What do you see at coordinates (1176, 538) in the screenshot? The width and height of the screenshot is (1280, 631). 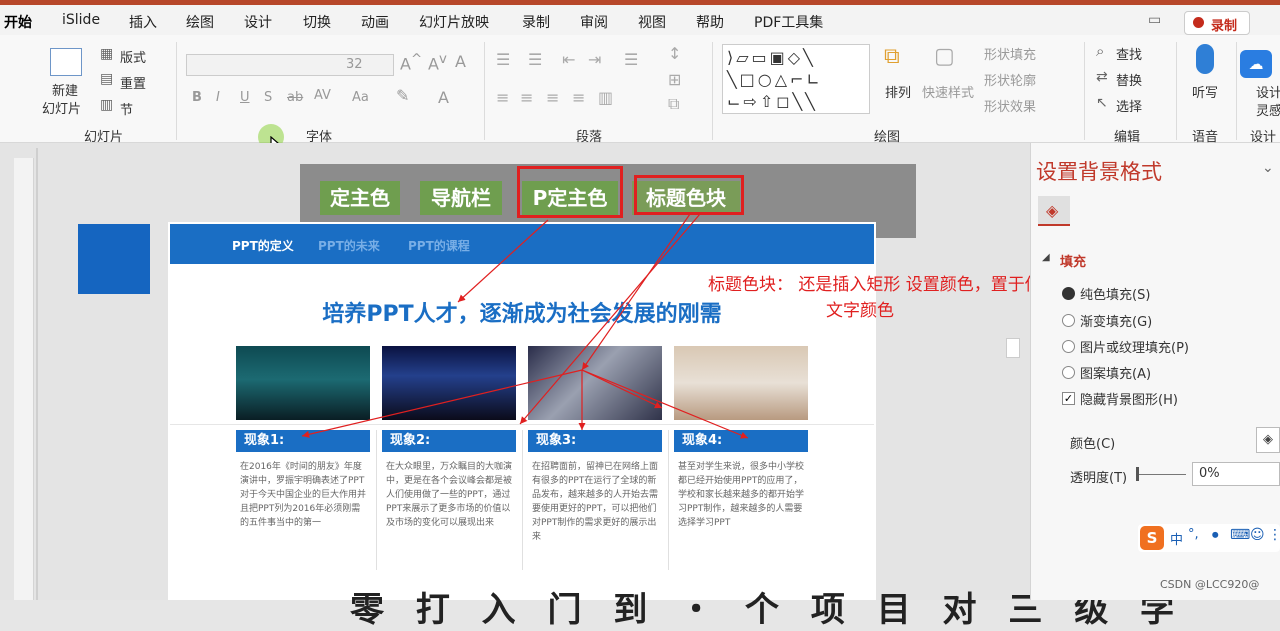 I see `ime-mode-label: 中` at bounding box center [1176, 538].